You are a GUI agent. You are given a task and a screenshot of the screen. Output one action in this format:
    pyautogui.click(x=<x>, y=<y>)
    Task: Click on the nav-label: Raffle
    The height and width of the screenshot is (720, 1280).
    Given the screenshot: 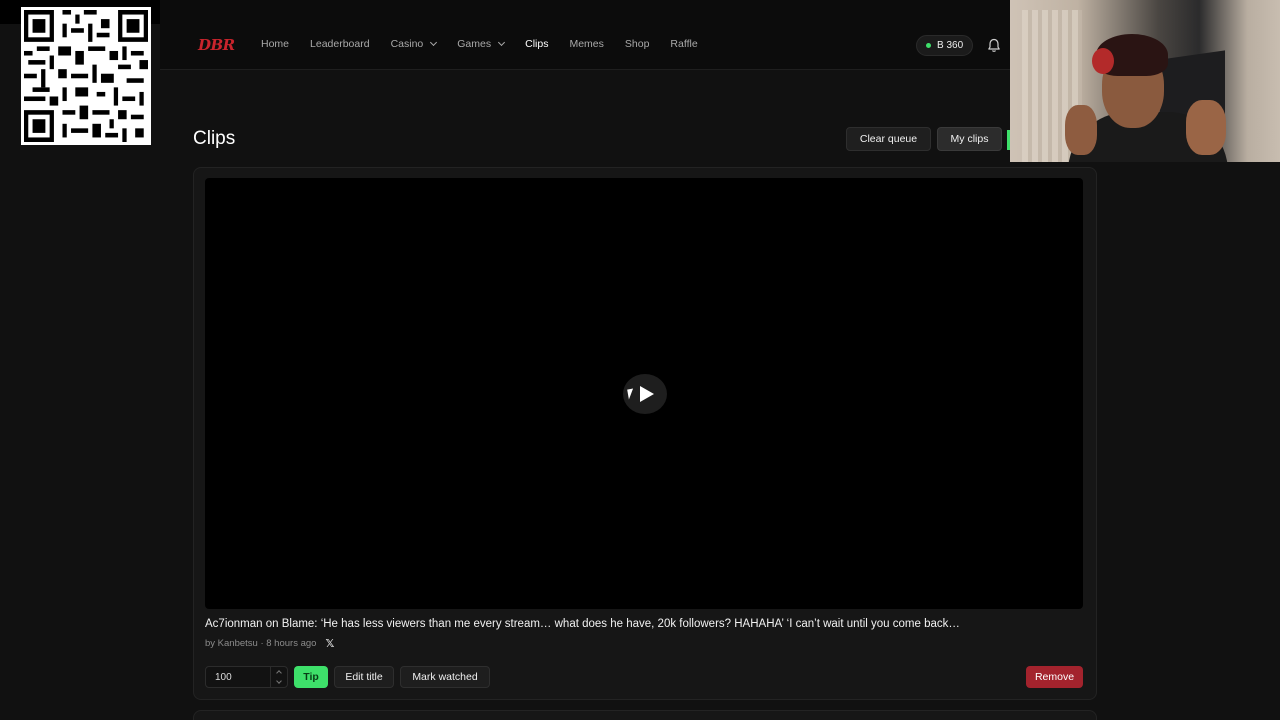 What is the action you would take?
    pyautogui.click(x=684, y=44)
    